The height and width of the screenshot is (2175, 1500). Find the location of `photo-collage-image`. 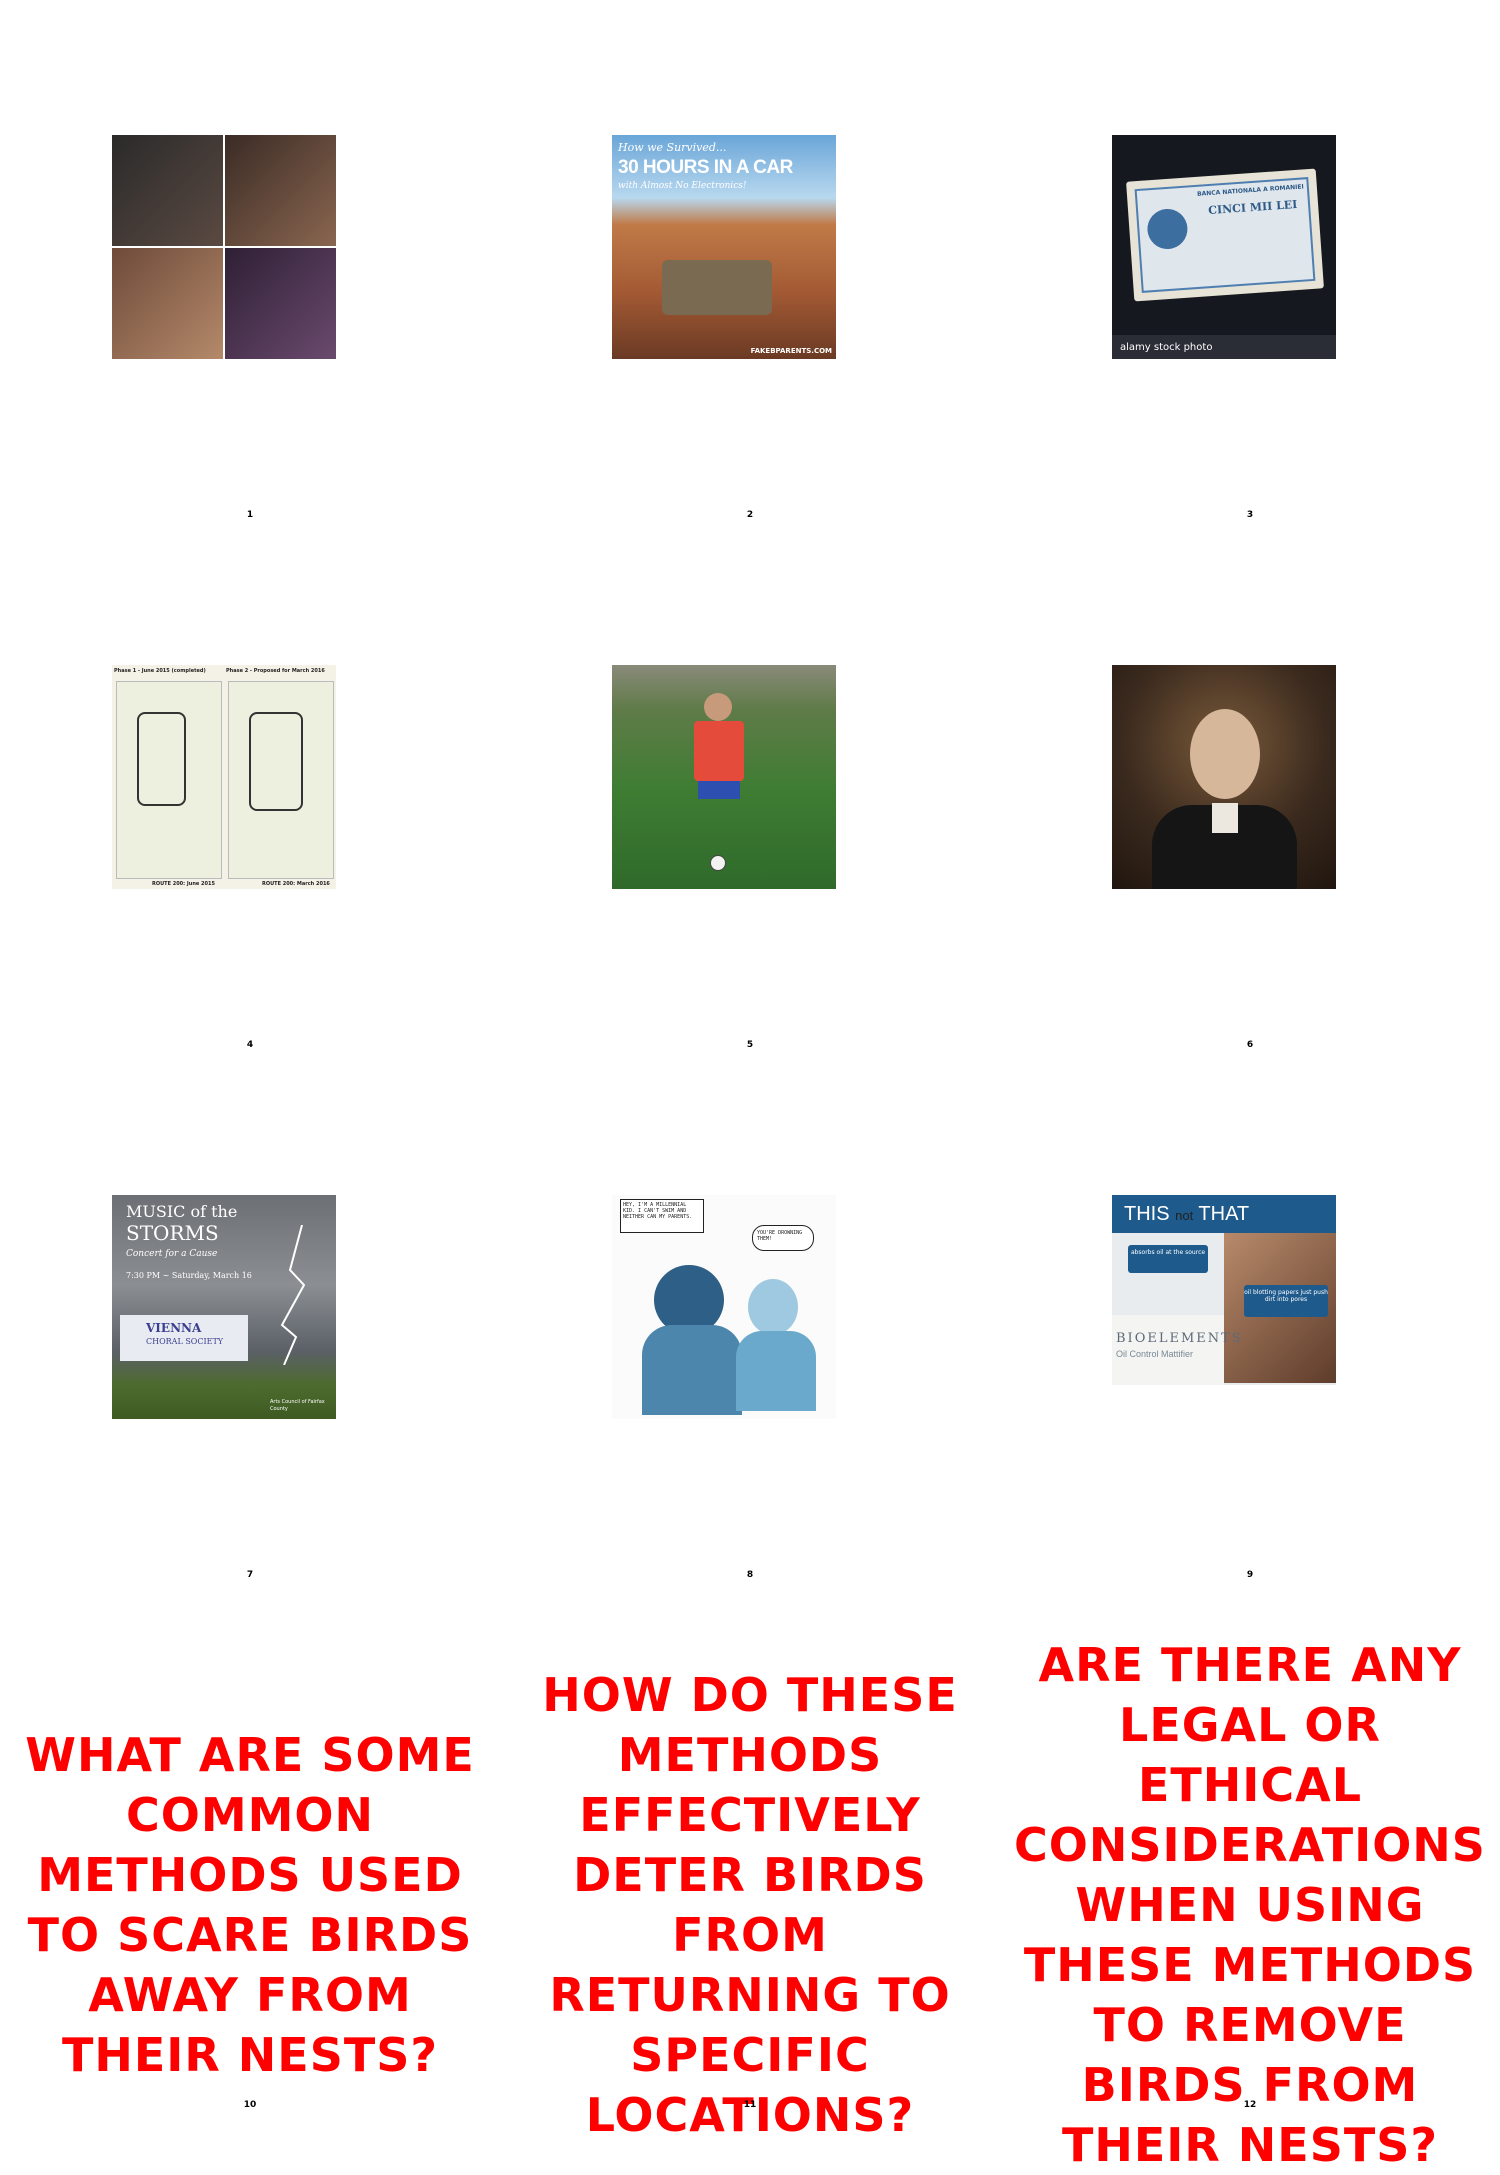

photo-collage-image is located at coordinates (224, 247).